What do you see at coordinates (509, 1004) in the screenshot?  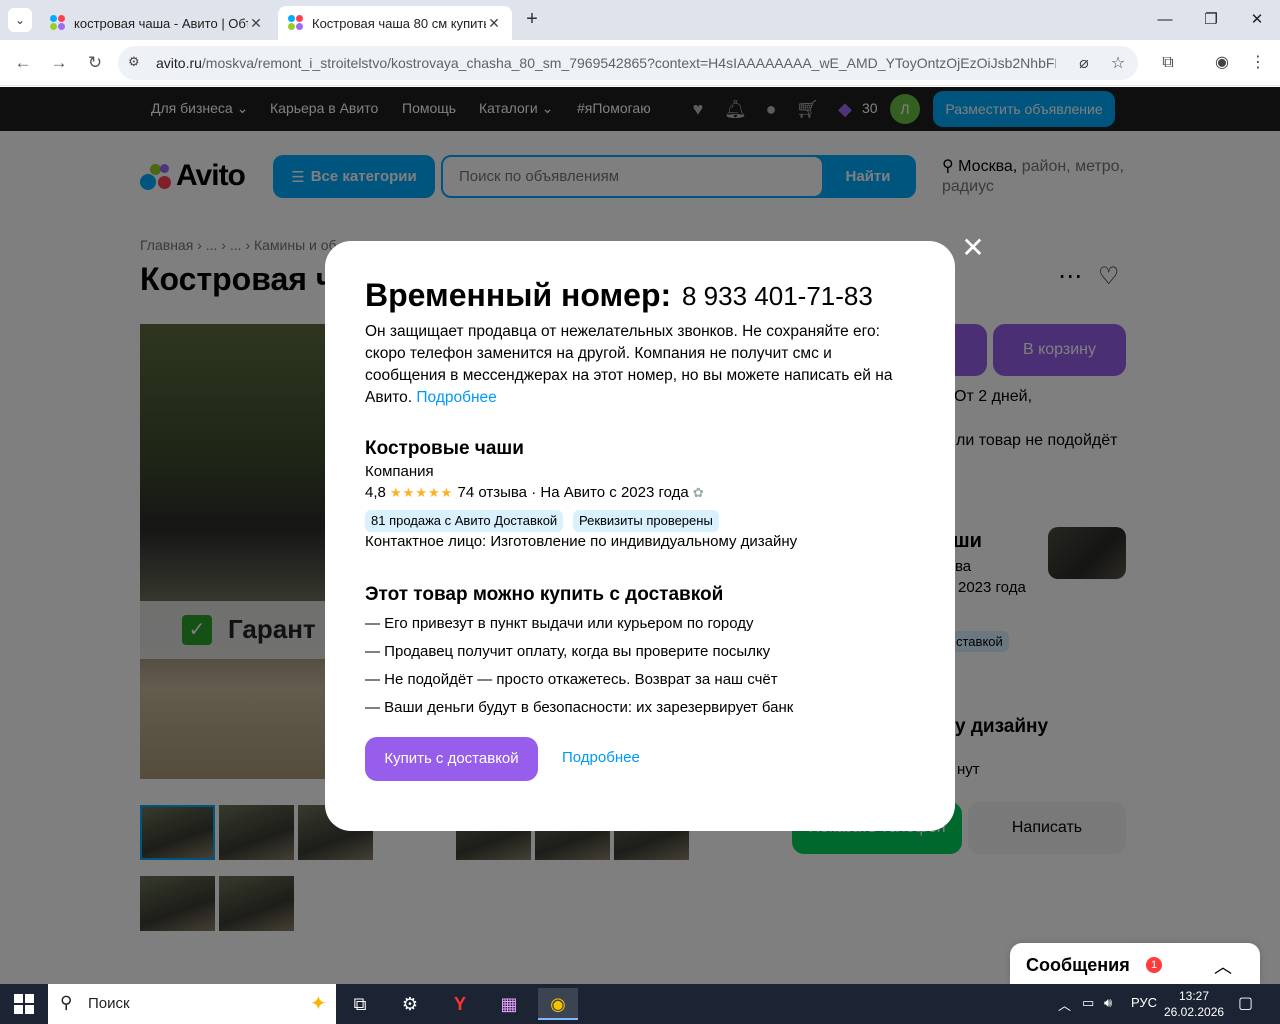 I see `app-grid-icon: ▦` at bounding box center [509, 1004].